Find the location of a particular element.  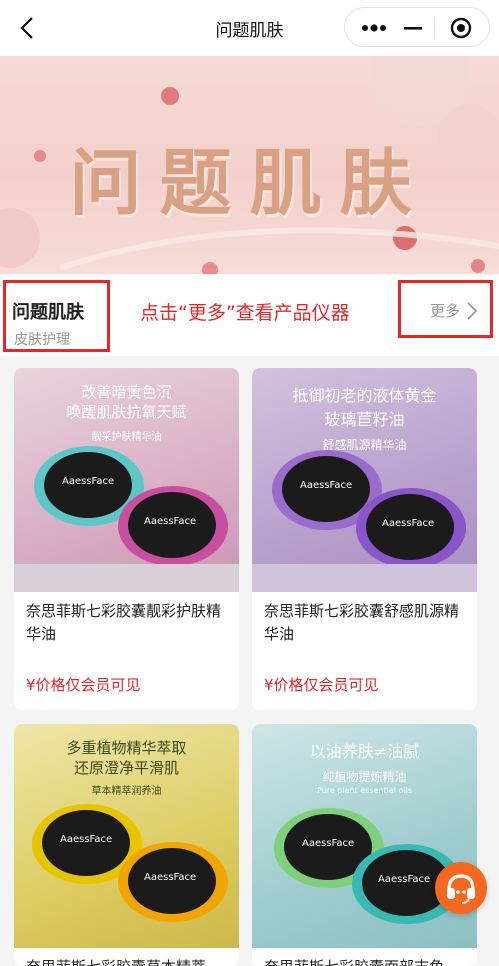

navigation-bar: 问题肌肤 is located at coordinates (249, 28).